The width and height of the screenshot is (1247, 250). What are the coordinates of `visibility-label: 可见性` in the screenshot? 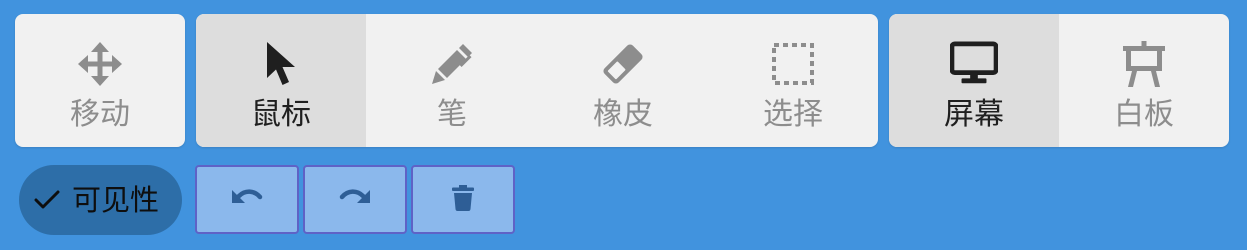 It's located at (116, 200).